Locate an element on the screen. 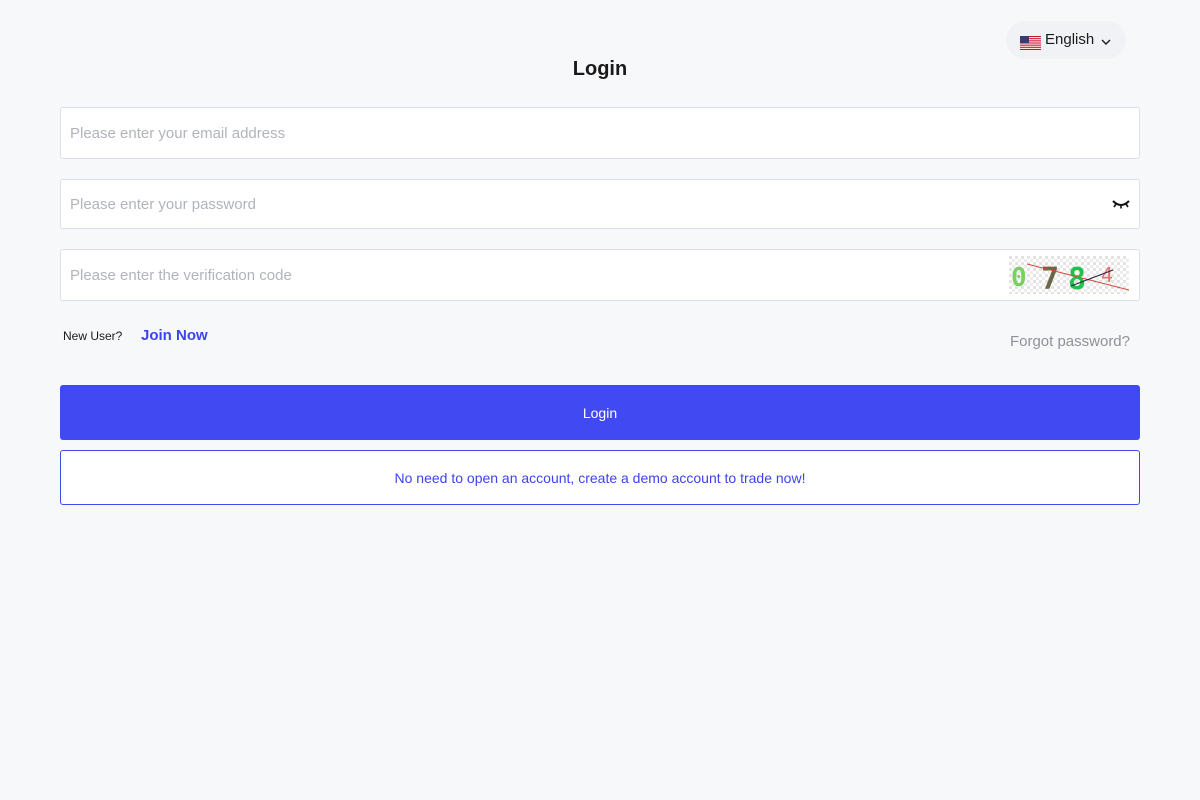  password-input is located at coordinates (586, 204).